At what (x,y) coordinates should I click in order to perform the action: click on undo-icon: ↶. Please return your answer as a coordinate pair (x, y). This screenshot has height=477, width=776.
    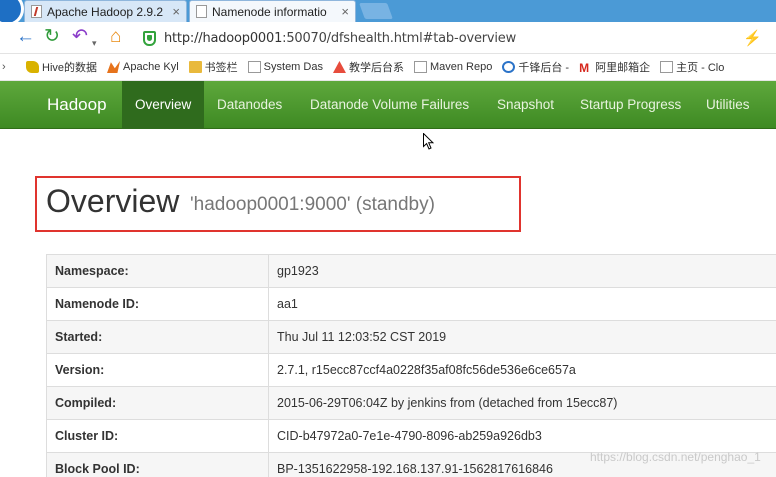
    Looking at the image, I should click on (80, 37).